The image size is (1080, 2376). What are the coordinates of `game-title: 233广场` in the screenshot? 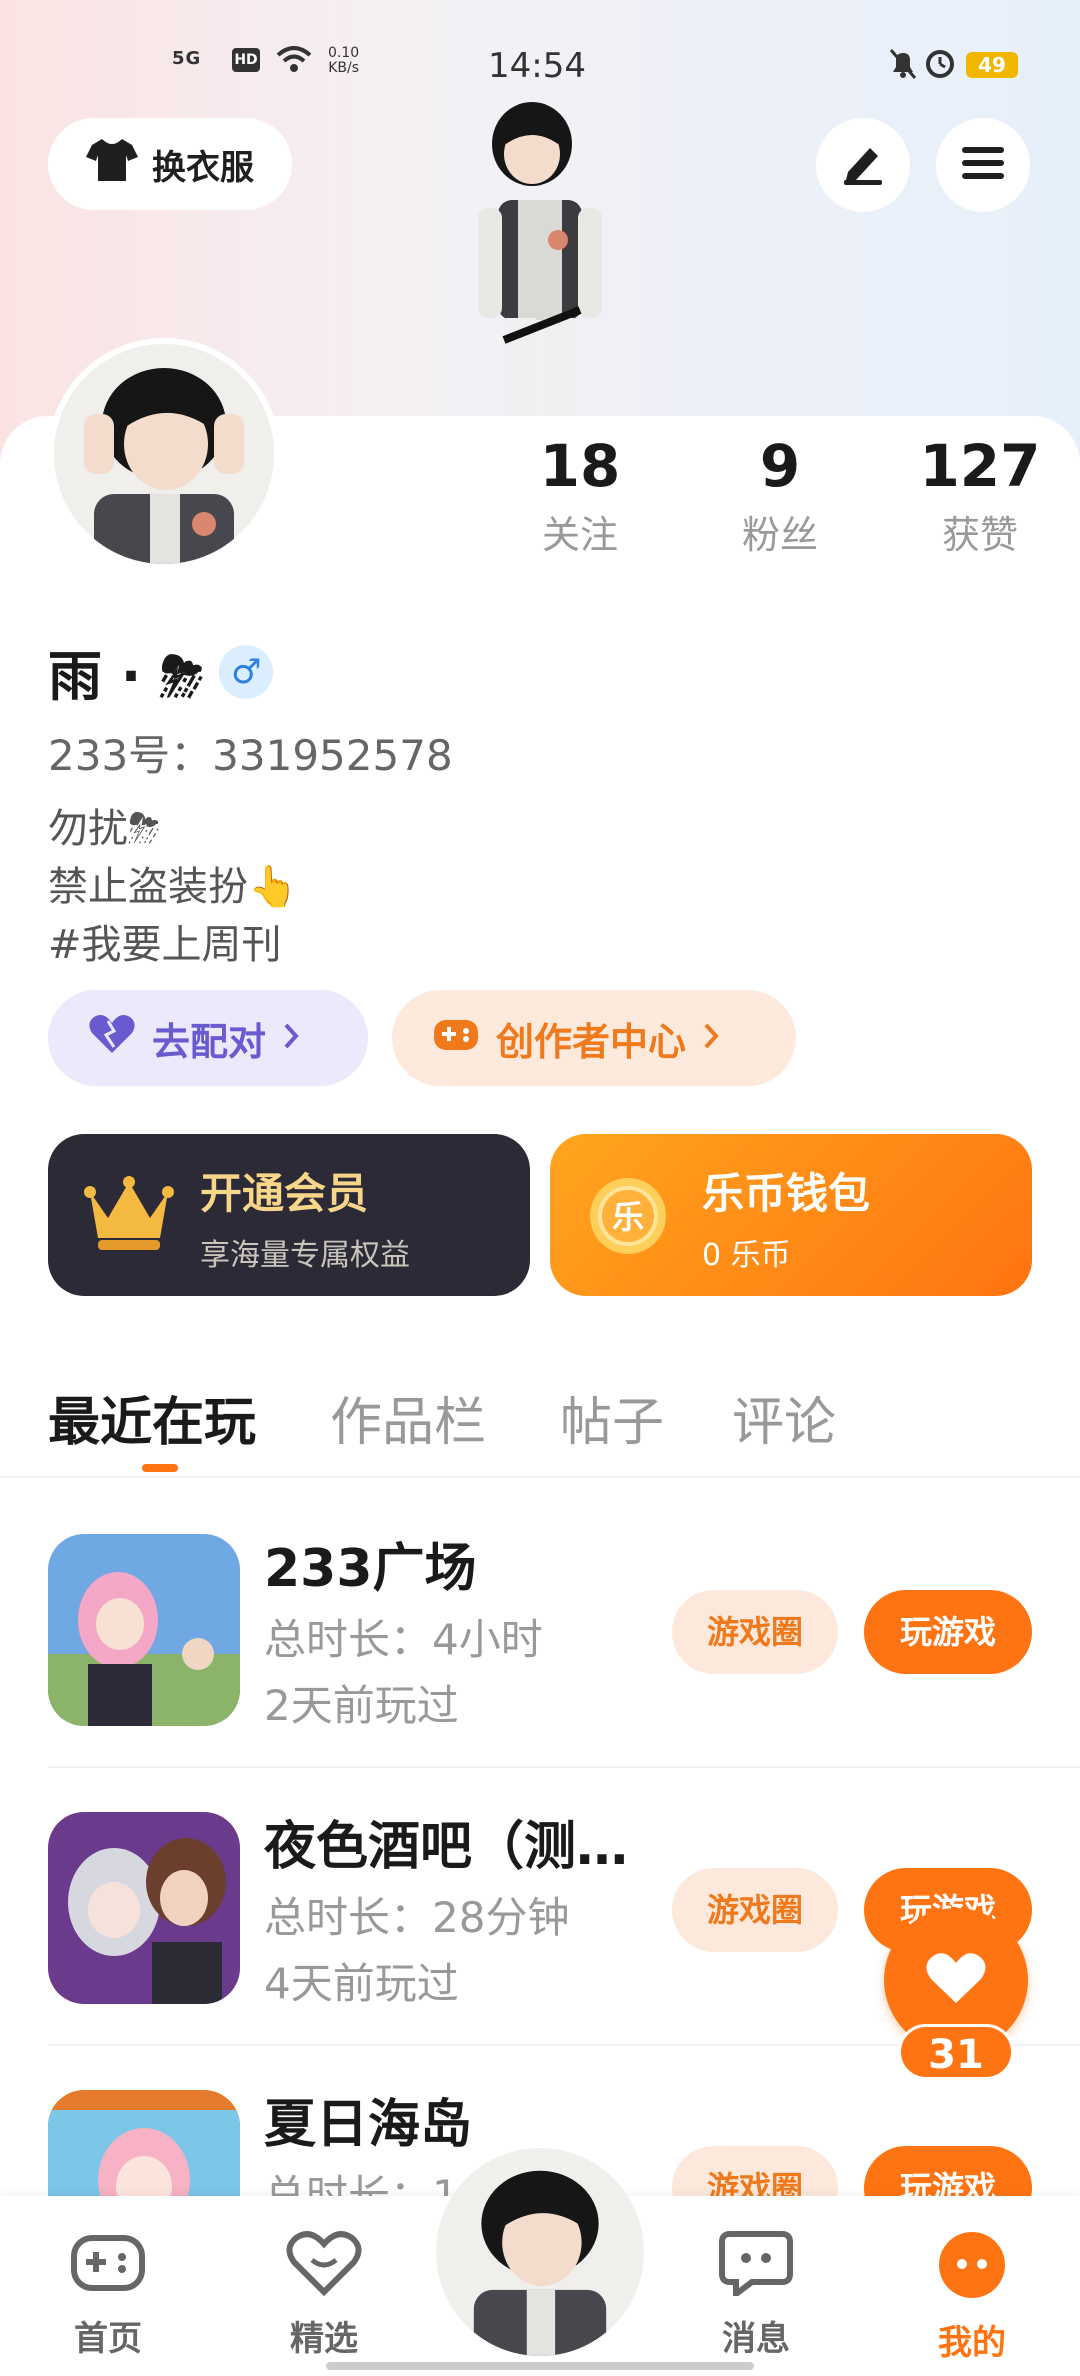 It's located at (370, 1569).